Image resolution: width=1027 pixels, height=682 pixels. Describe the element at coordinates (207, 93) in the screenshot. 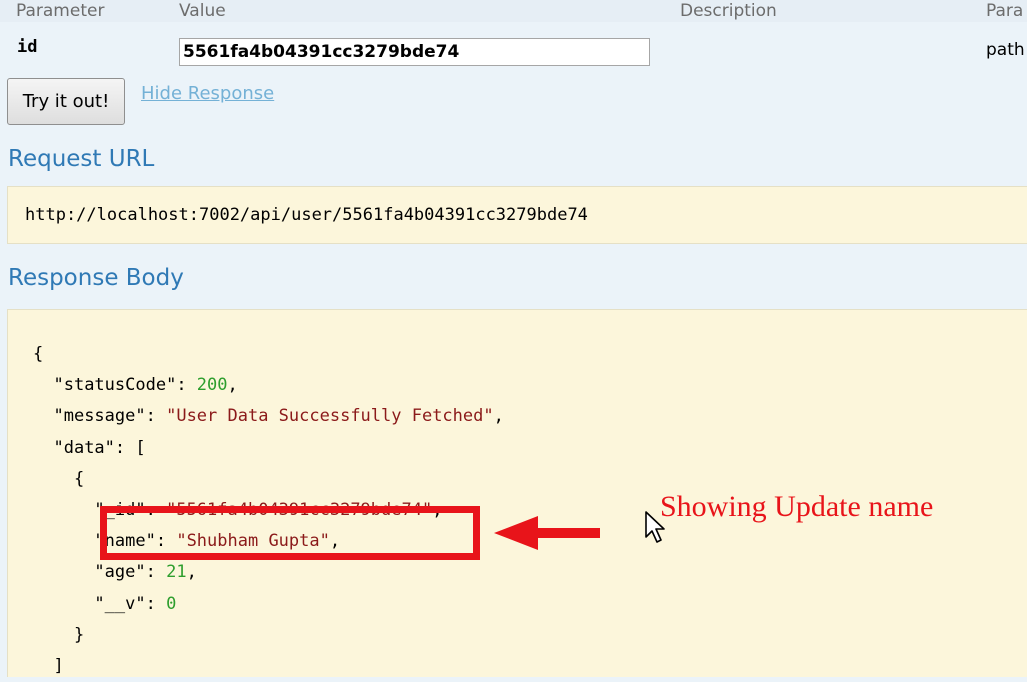

I see `hide-response-link: Hide Response` at that location.